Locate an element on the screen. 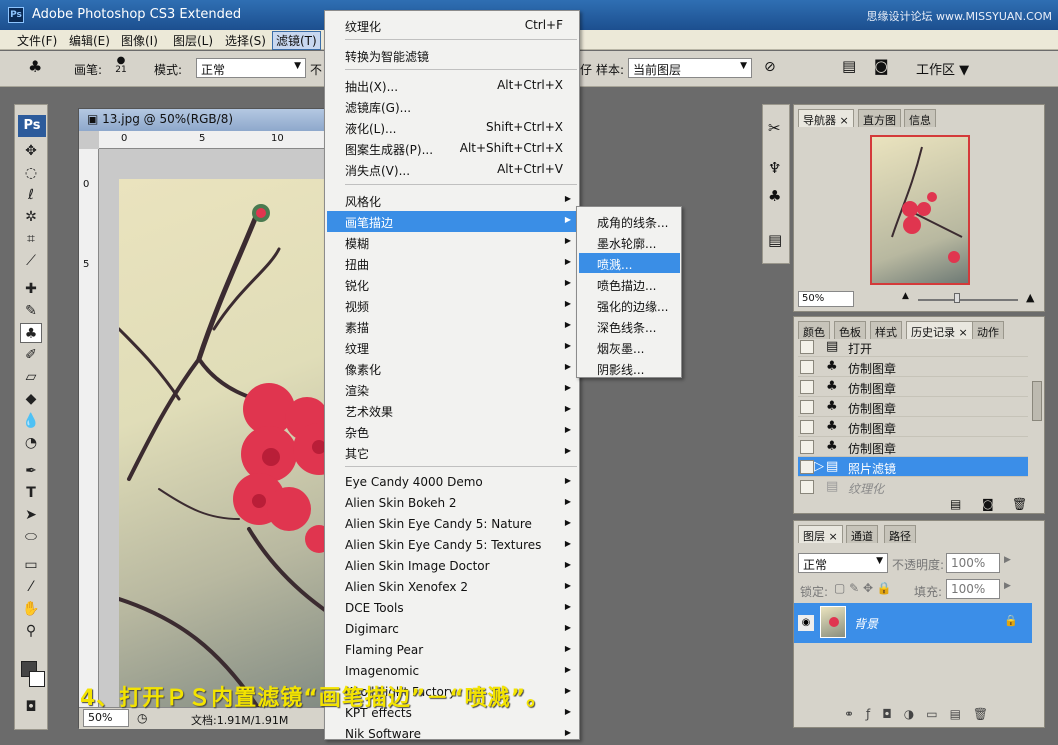 This screenshot has width=1058, height=745. tab-actions: 动作 is located at coordinates (988, 330).